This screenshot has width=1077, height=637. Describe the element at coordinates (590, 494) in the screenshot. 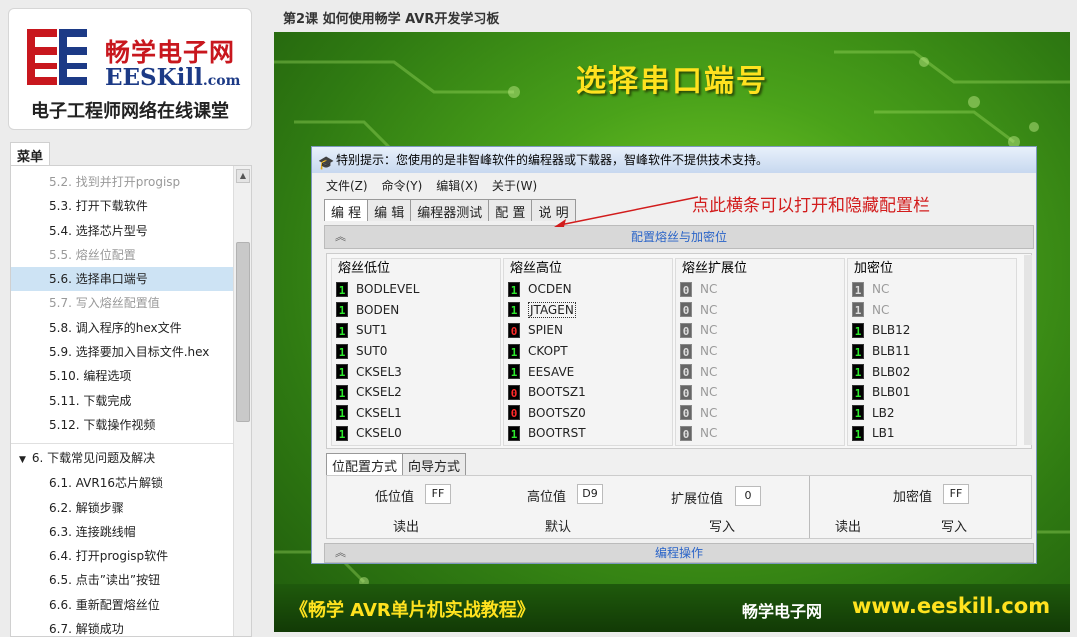

I see `high-value-field: D9` at that location.